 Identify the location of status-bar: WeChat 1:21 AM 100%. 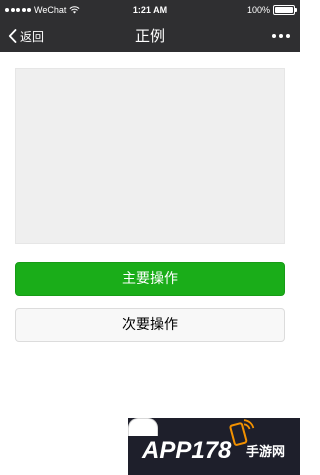
(150, 10).